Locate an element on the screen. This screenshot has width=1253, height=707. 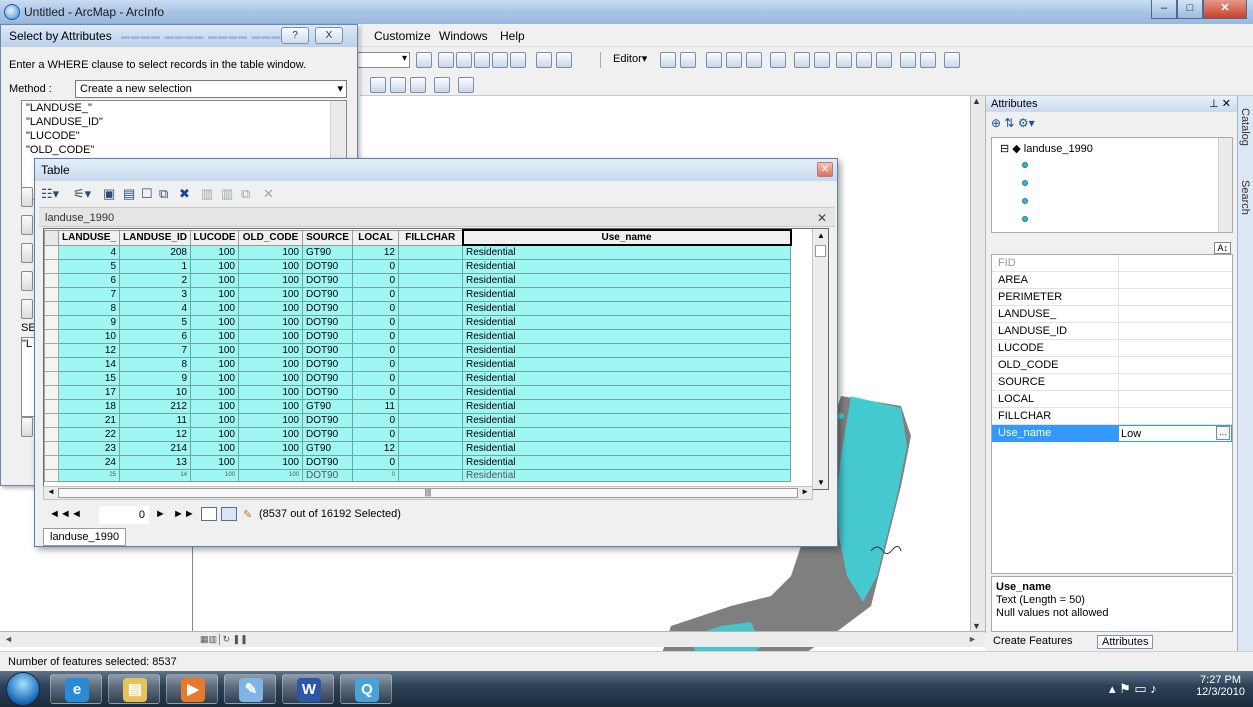
column-header: SOURCE is located at coordinates (327, 237).